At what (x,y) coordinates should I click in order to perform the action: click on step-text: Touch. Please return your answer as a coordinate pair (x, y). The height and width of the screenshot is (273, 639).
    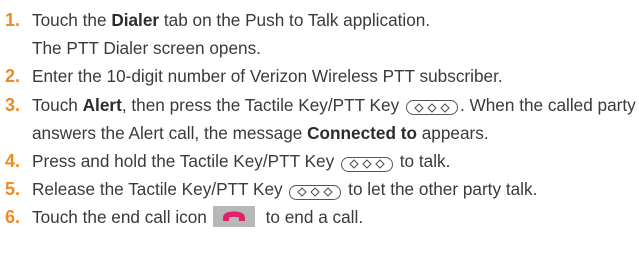
    Looking at the image, I should click on (57, 104).